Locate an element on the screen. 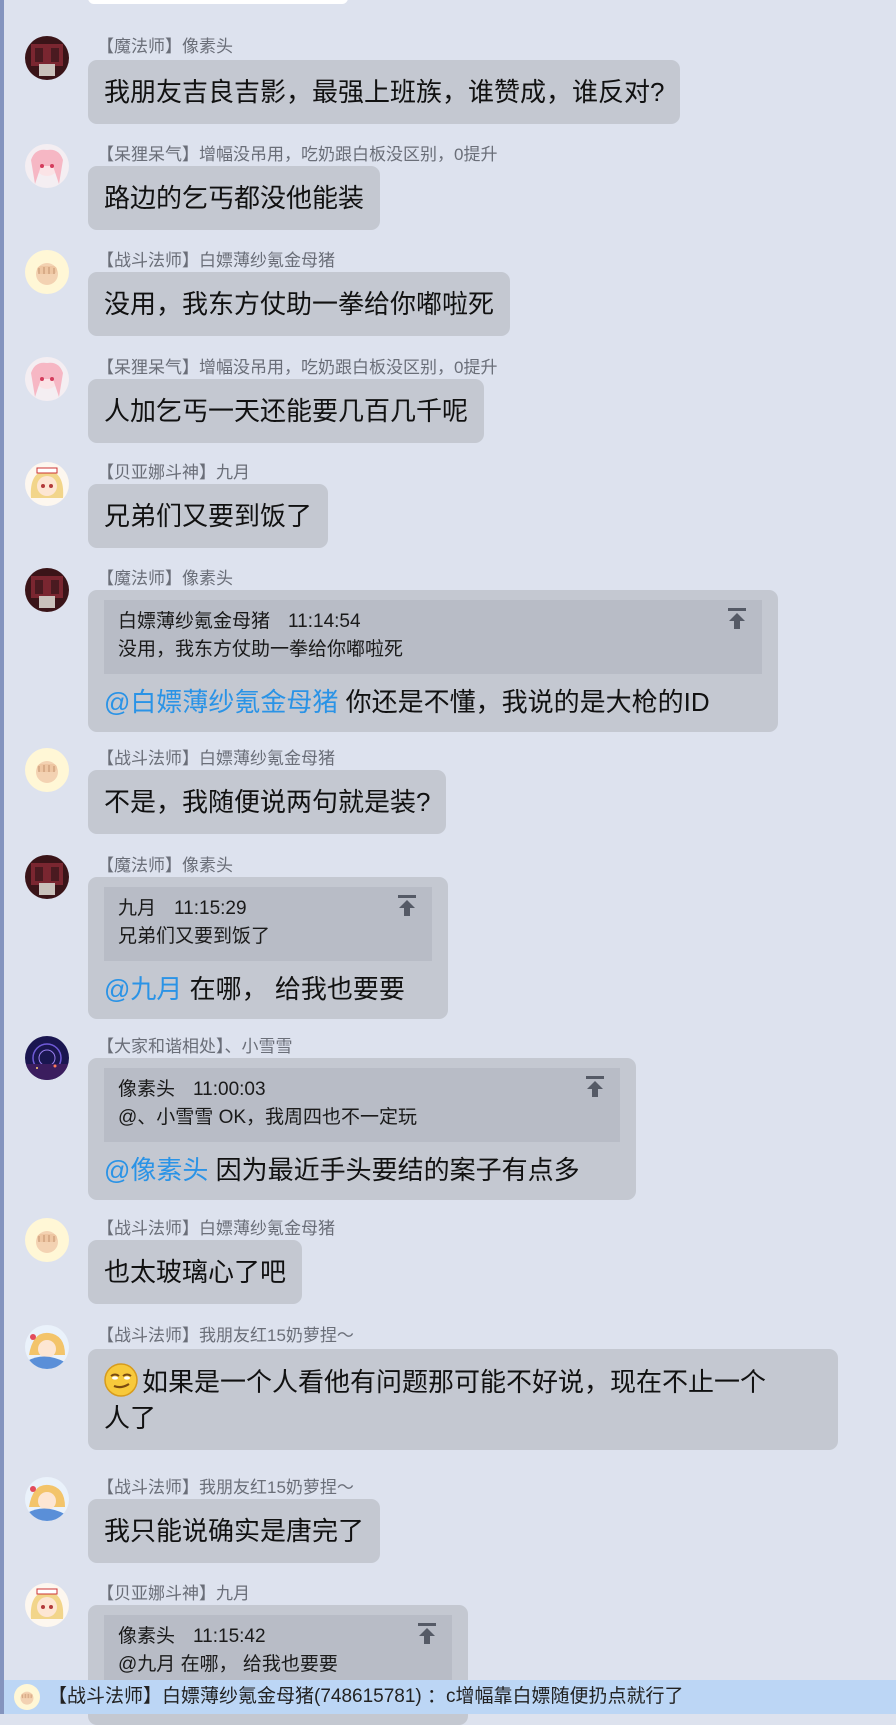  message-text: 也太玻璃心了吧 is located at coordinates (195, 1272).